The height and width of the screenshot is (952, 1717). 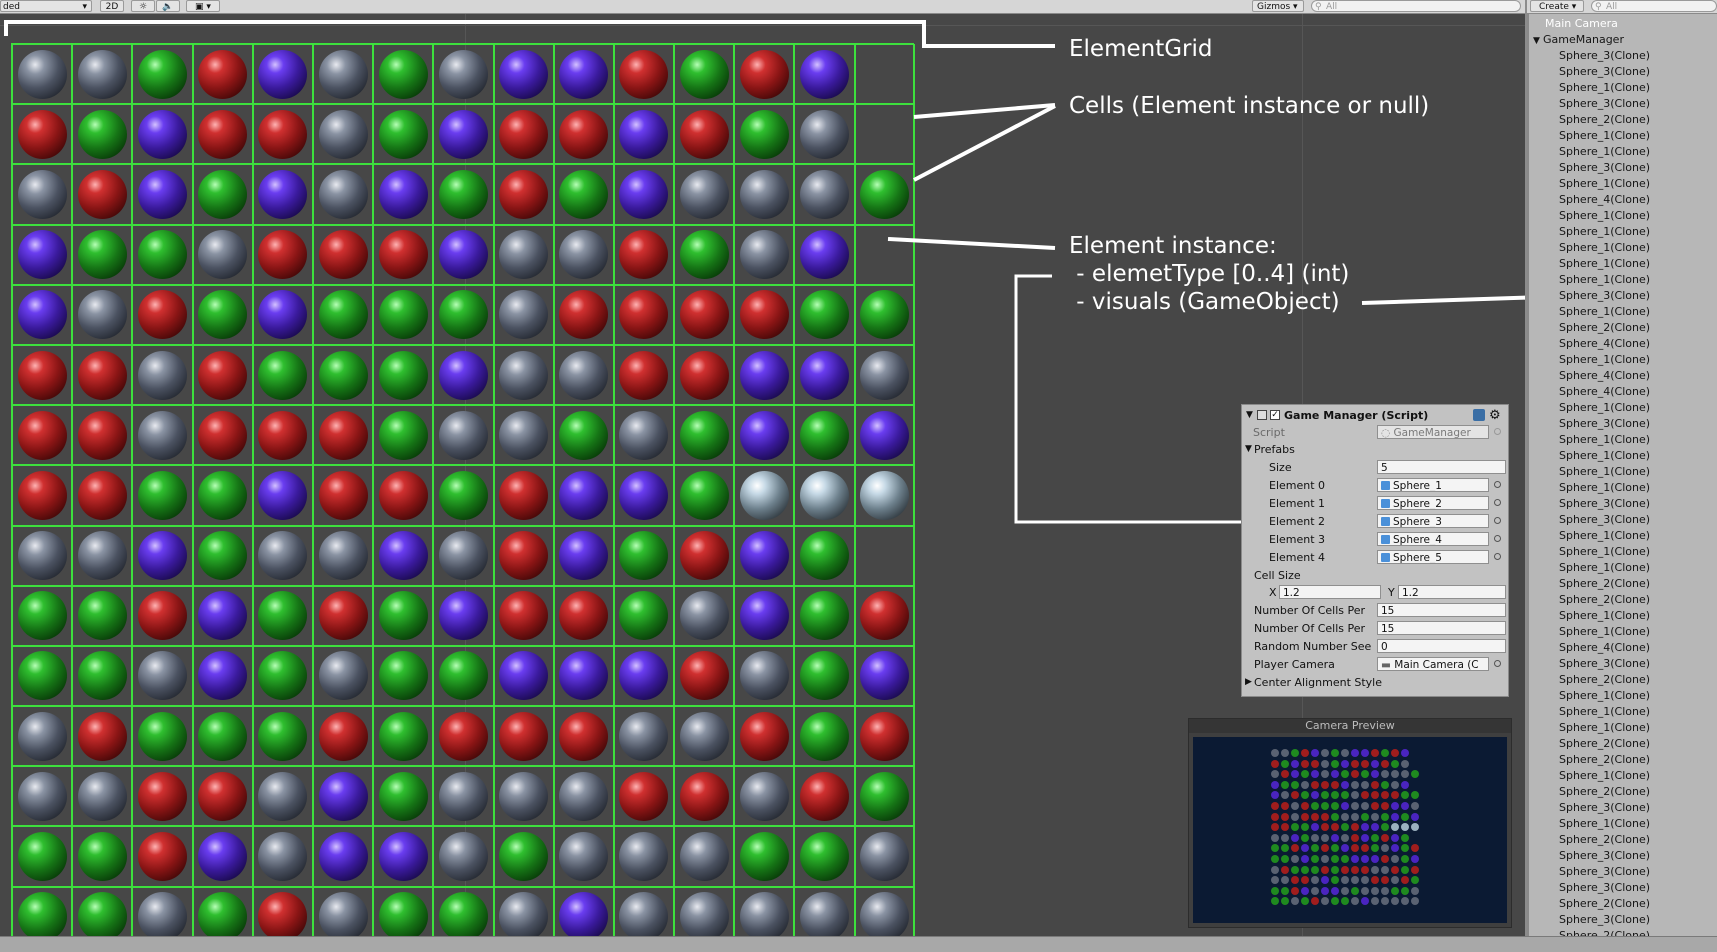 I want to click on foldout-triangle-icon: ▼, so click(x=1538, y=41).